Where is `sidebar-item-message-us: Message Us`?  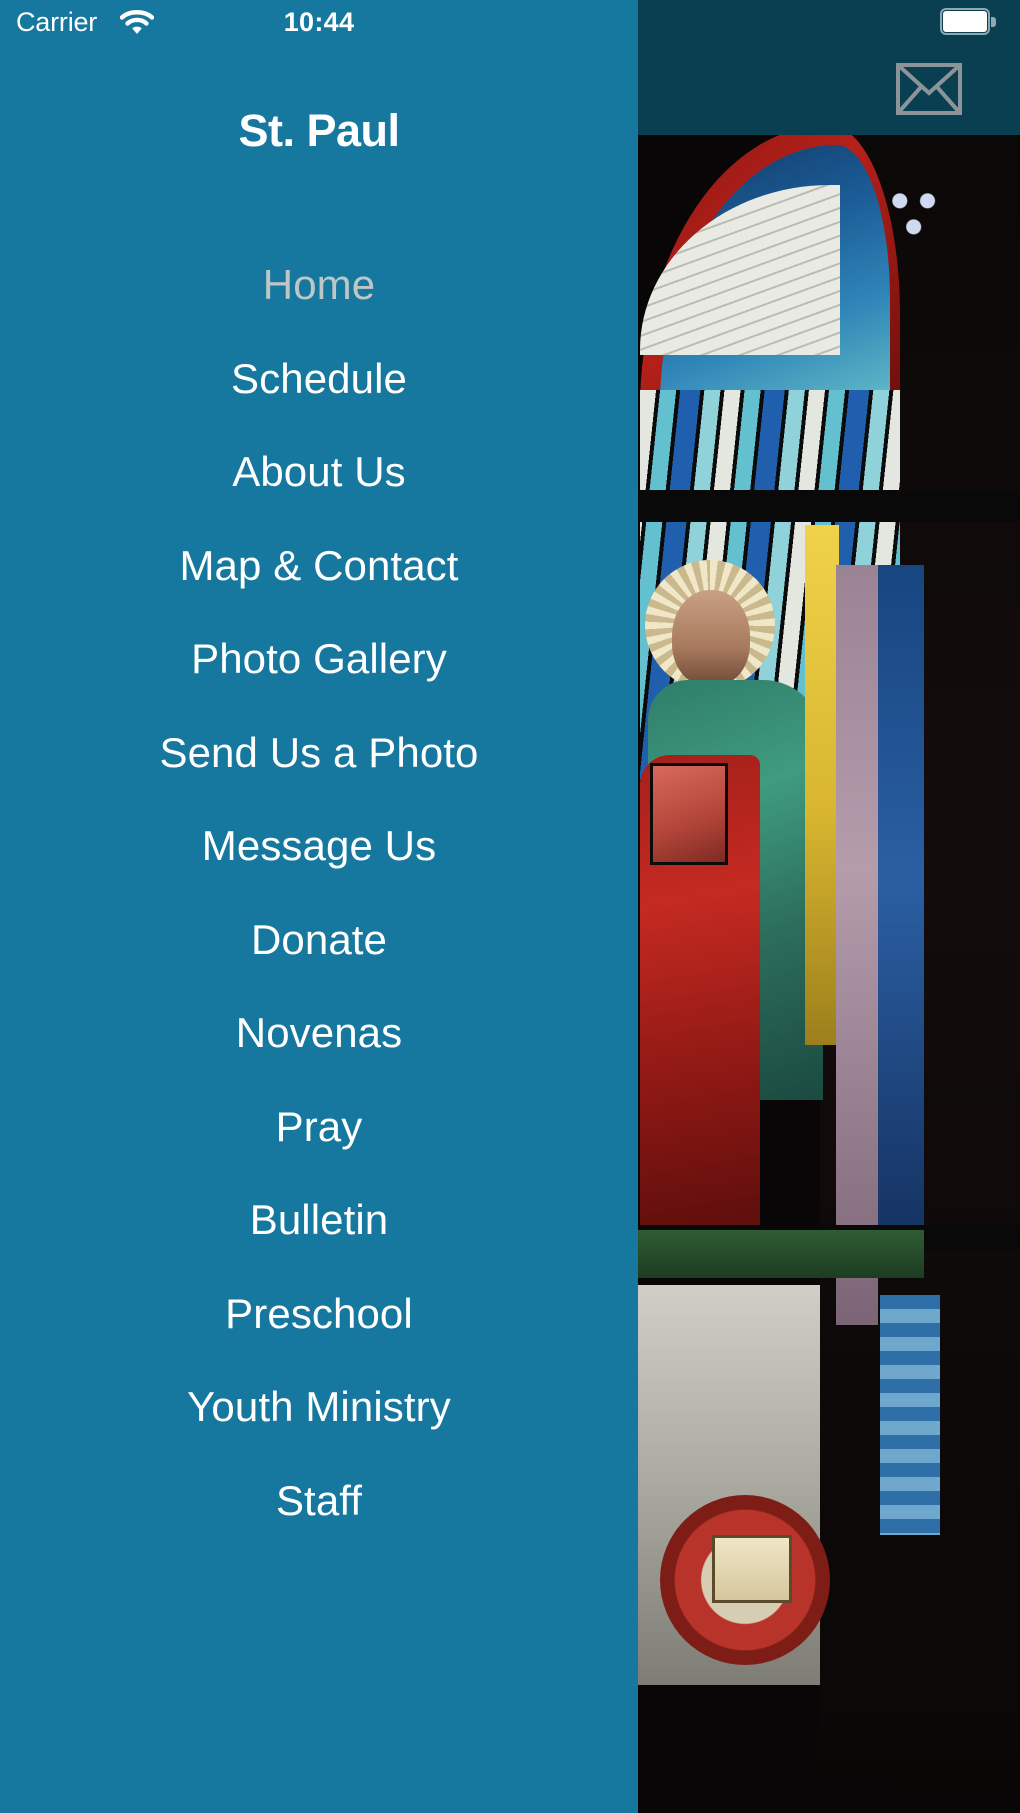
sidebar-item-message-us: Message Us is located at coordinates (319, 846).